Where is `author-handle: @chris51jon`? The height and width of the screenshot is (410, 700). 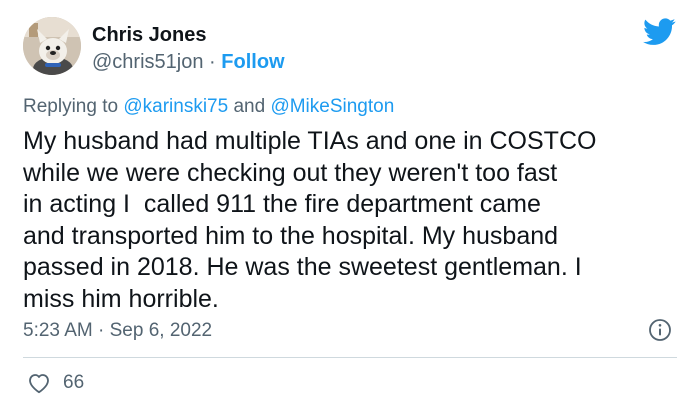 author-handle: @chris51jon is located at coordinates (147, 62).